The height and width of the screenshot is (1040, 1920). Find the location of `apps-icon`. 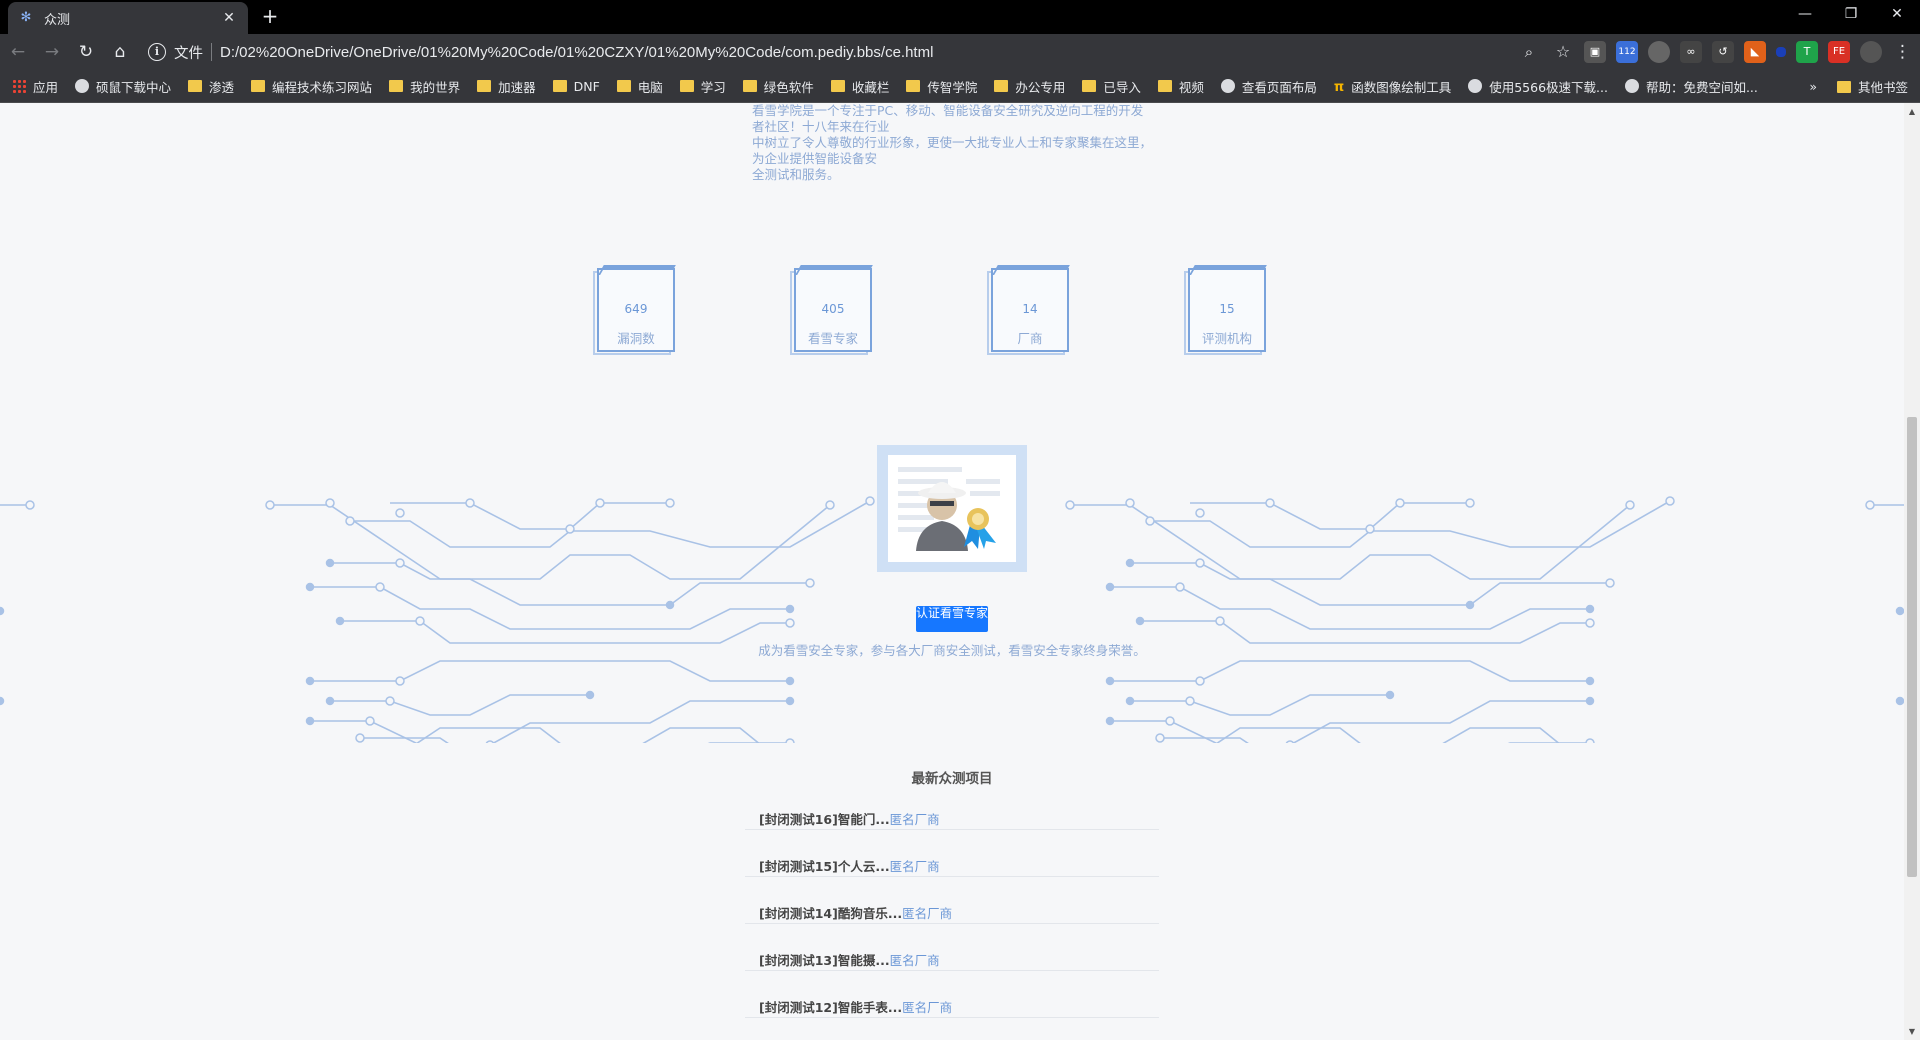

apps-icon is located at coordinates (19, 86).